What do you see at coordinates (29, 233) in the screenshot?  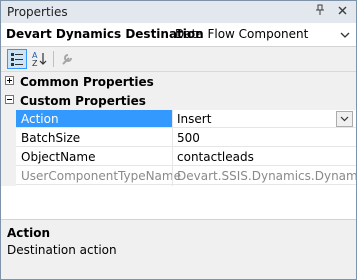 I see `description-title: Action` at bounding box center [29, 233].